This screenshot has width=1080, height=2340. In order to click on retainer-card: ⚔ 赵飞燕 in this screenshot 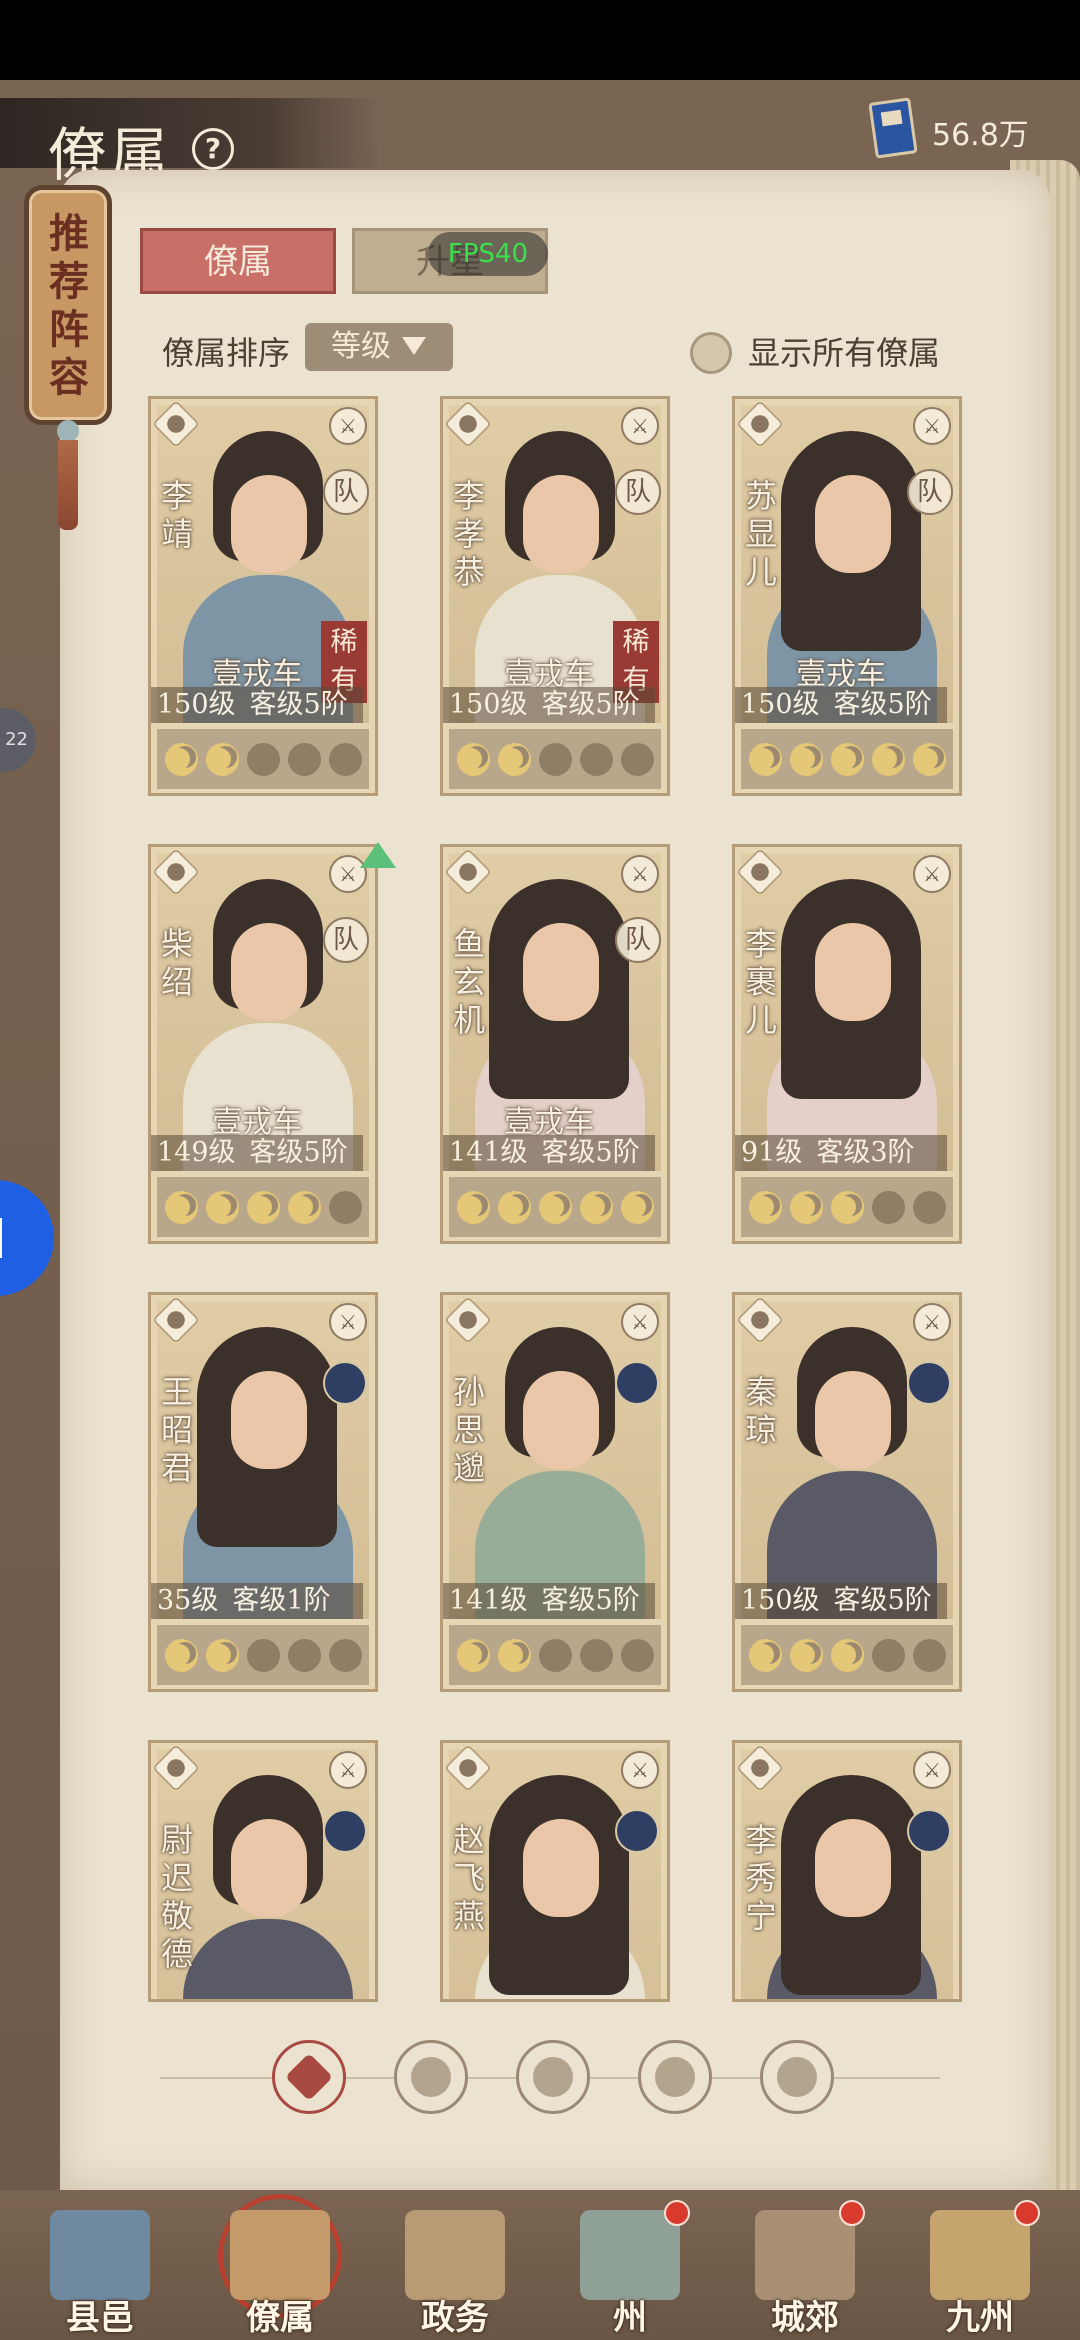, I will do `click(555, 1871)`.